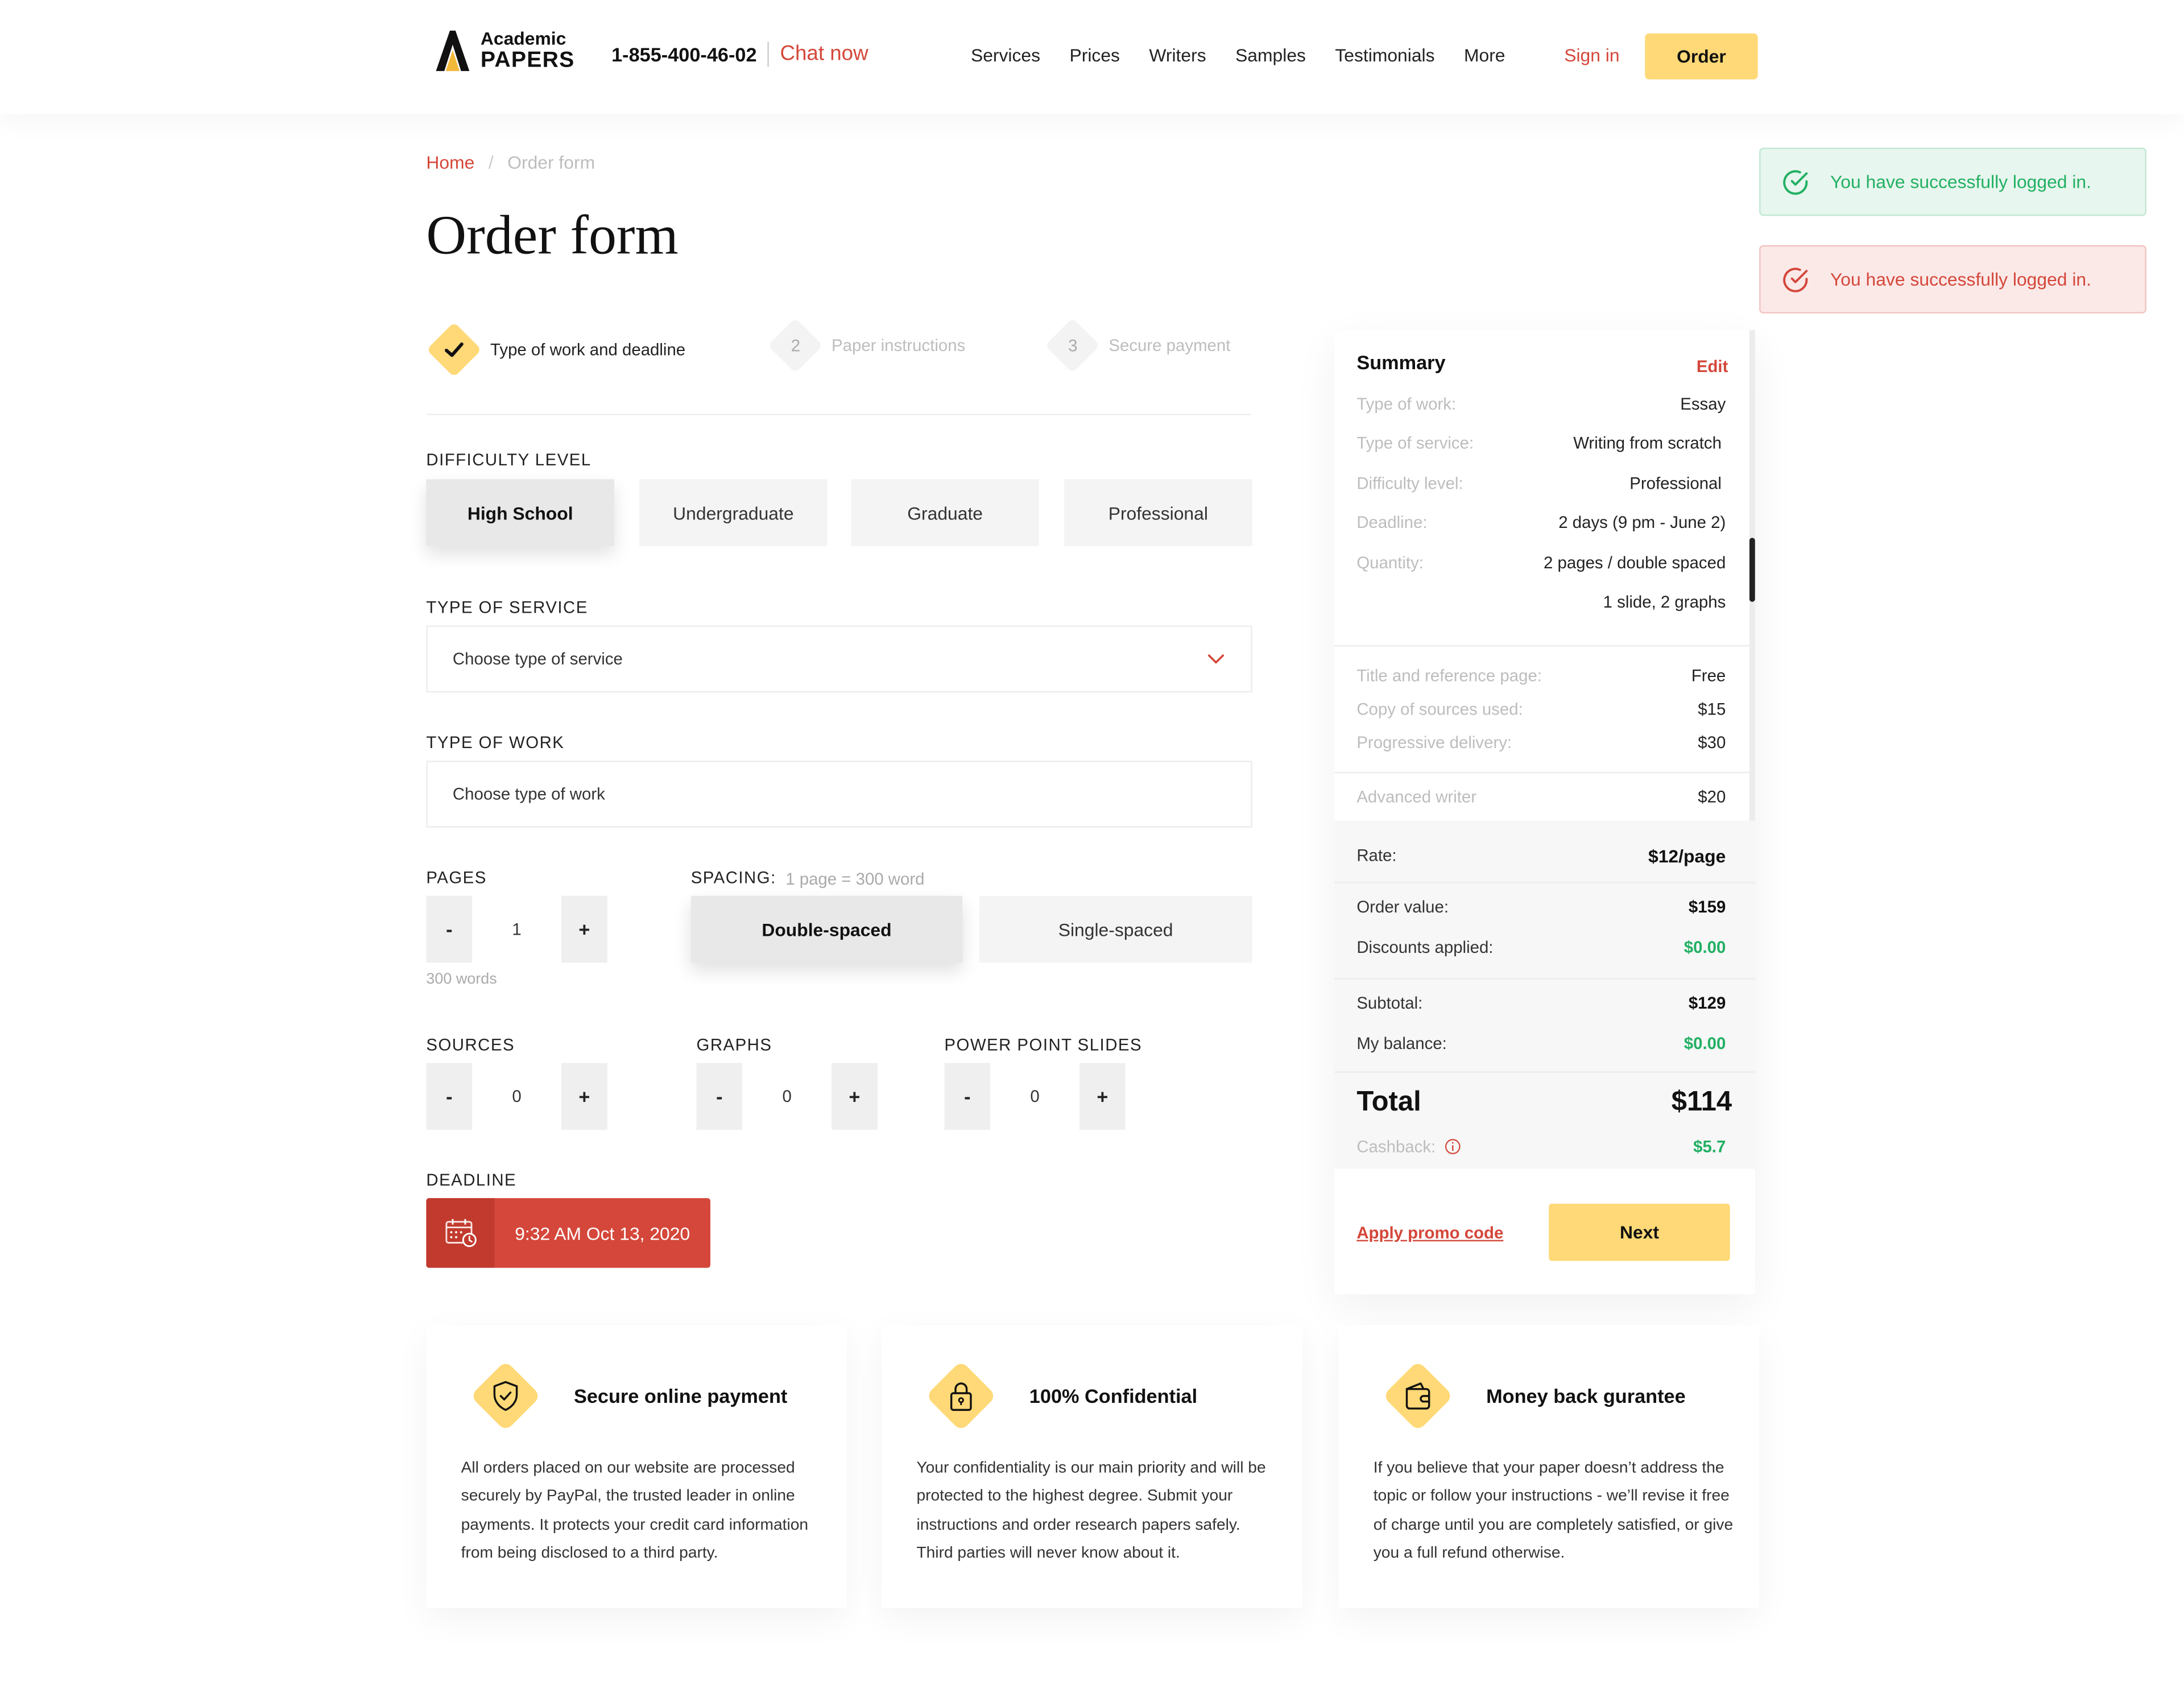 Image resolution: width=2184 pixels, height=1693 pixels. I want to click on pages-value: 1, so click(516, 929).